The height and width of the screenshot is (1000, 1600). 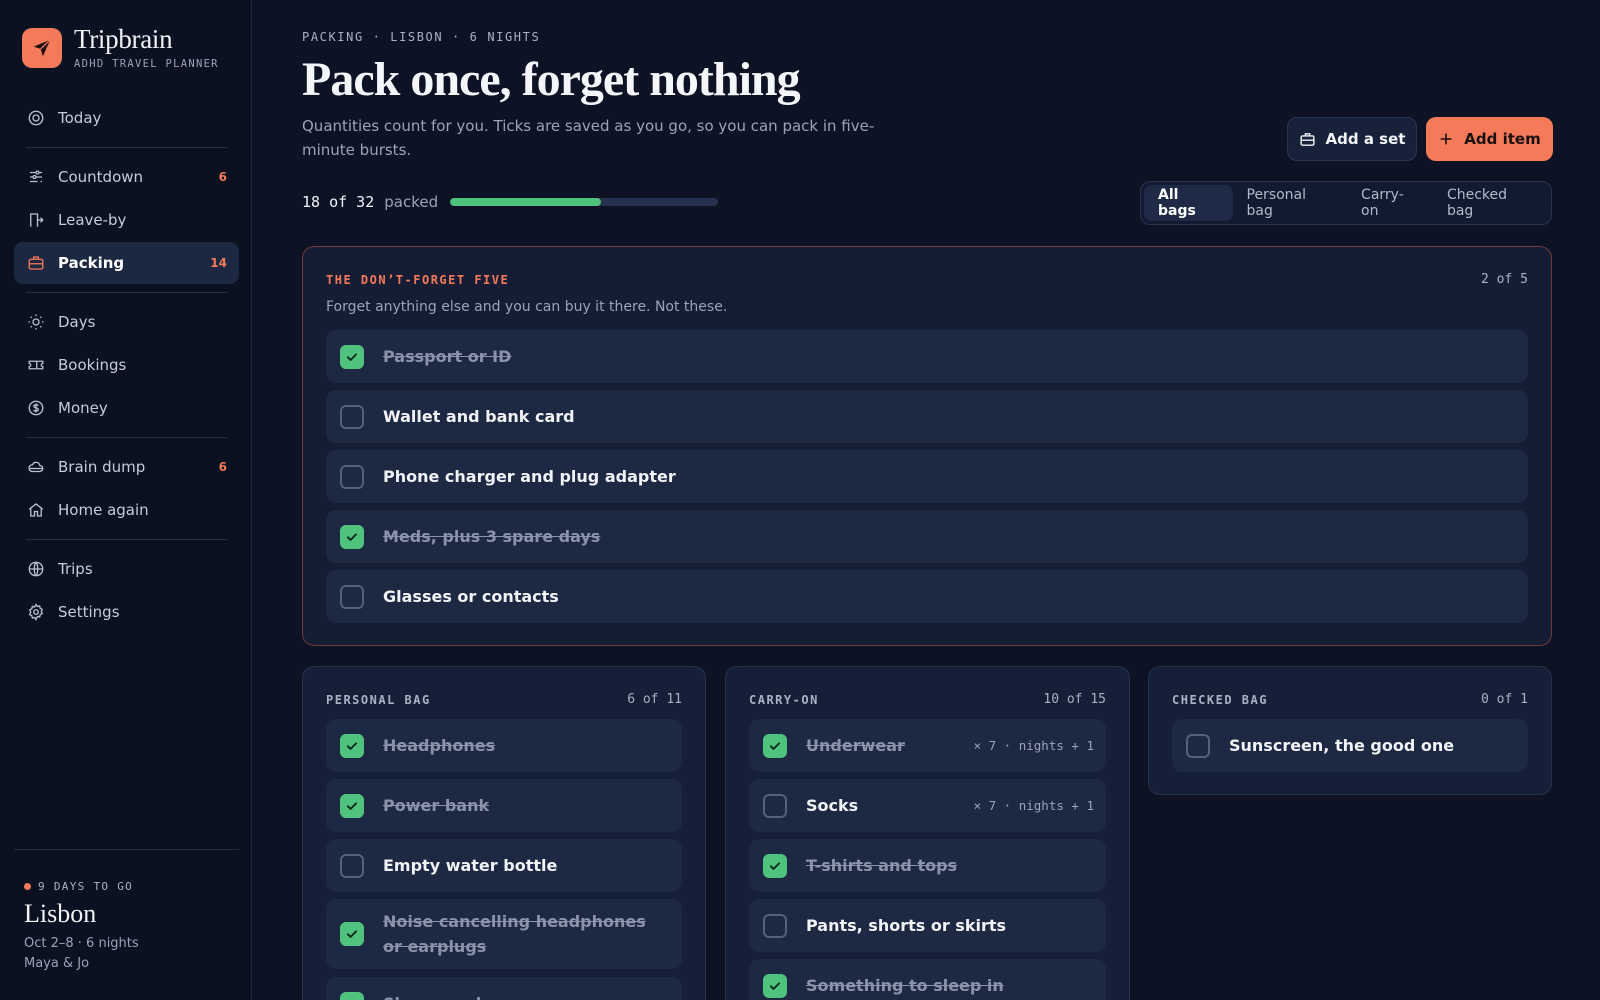 What do you see at coordinates (1490, 203) in the screenshot?
I see `filter-checked-bag: Checked bag` at bounding box center [1490, 203].